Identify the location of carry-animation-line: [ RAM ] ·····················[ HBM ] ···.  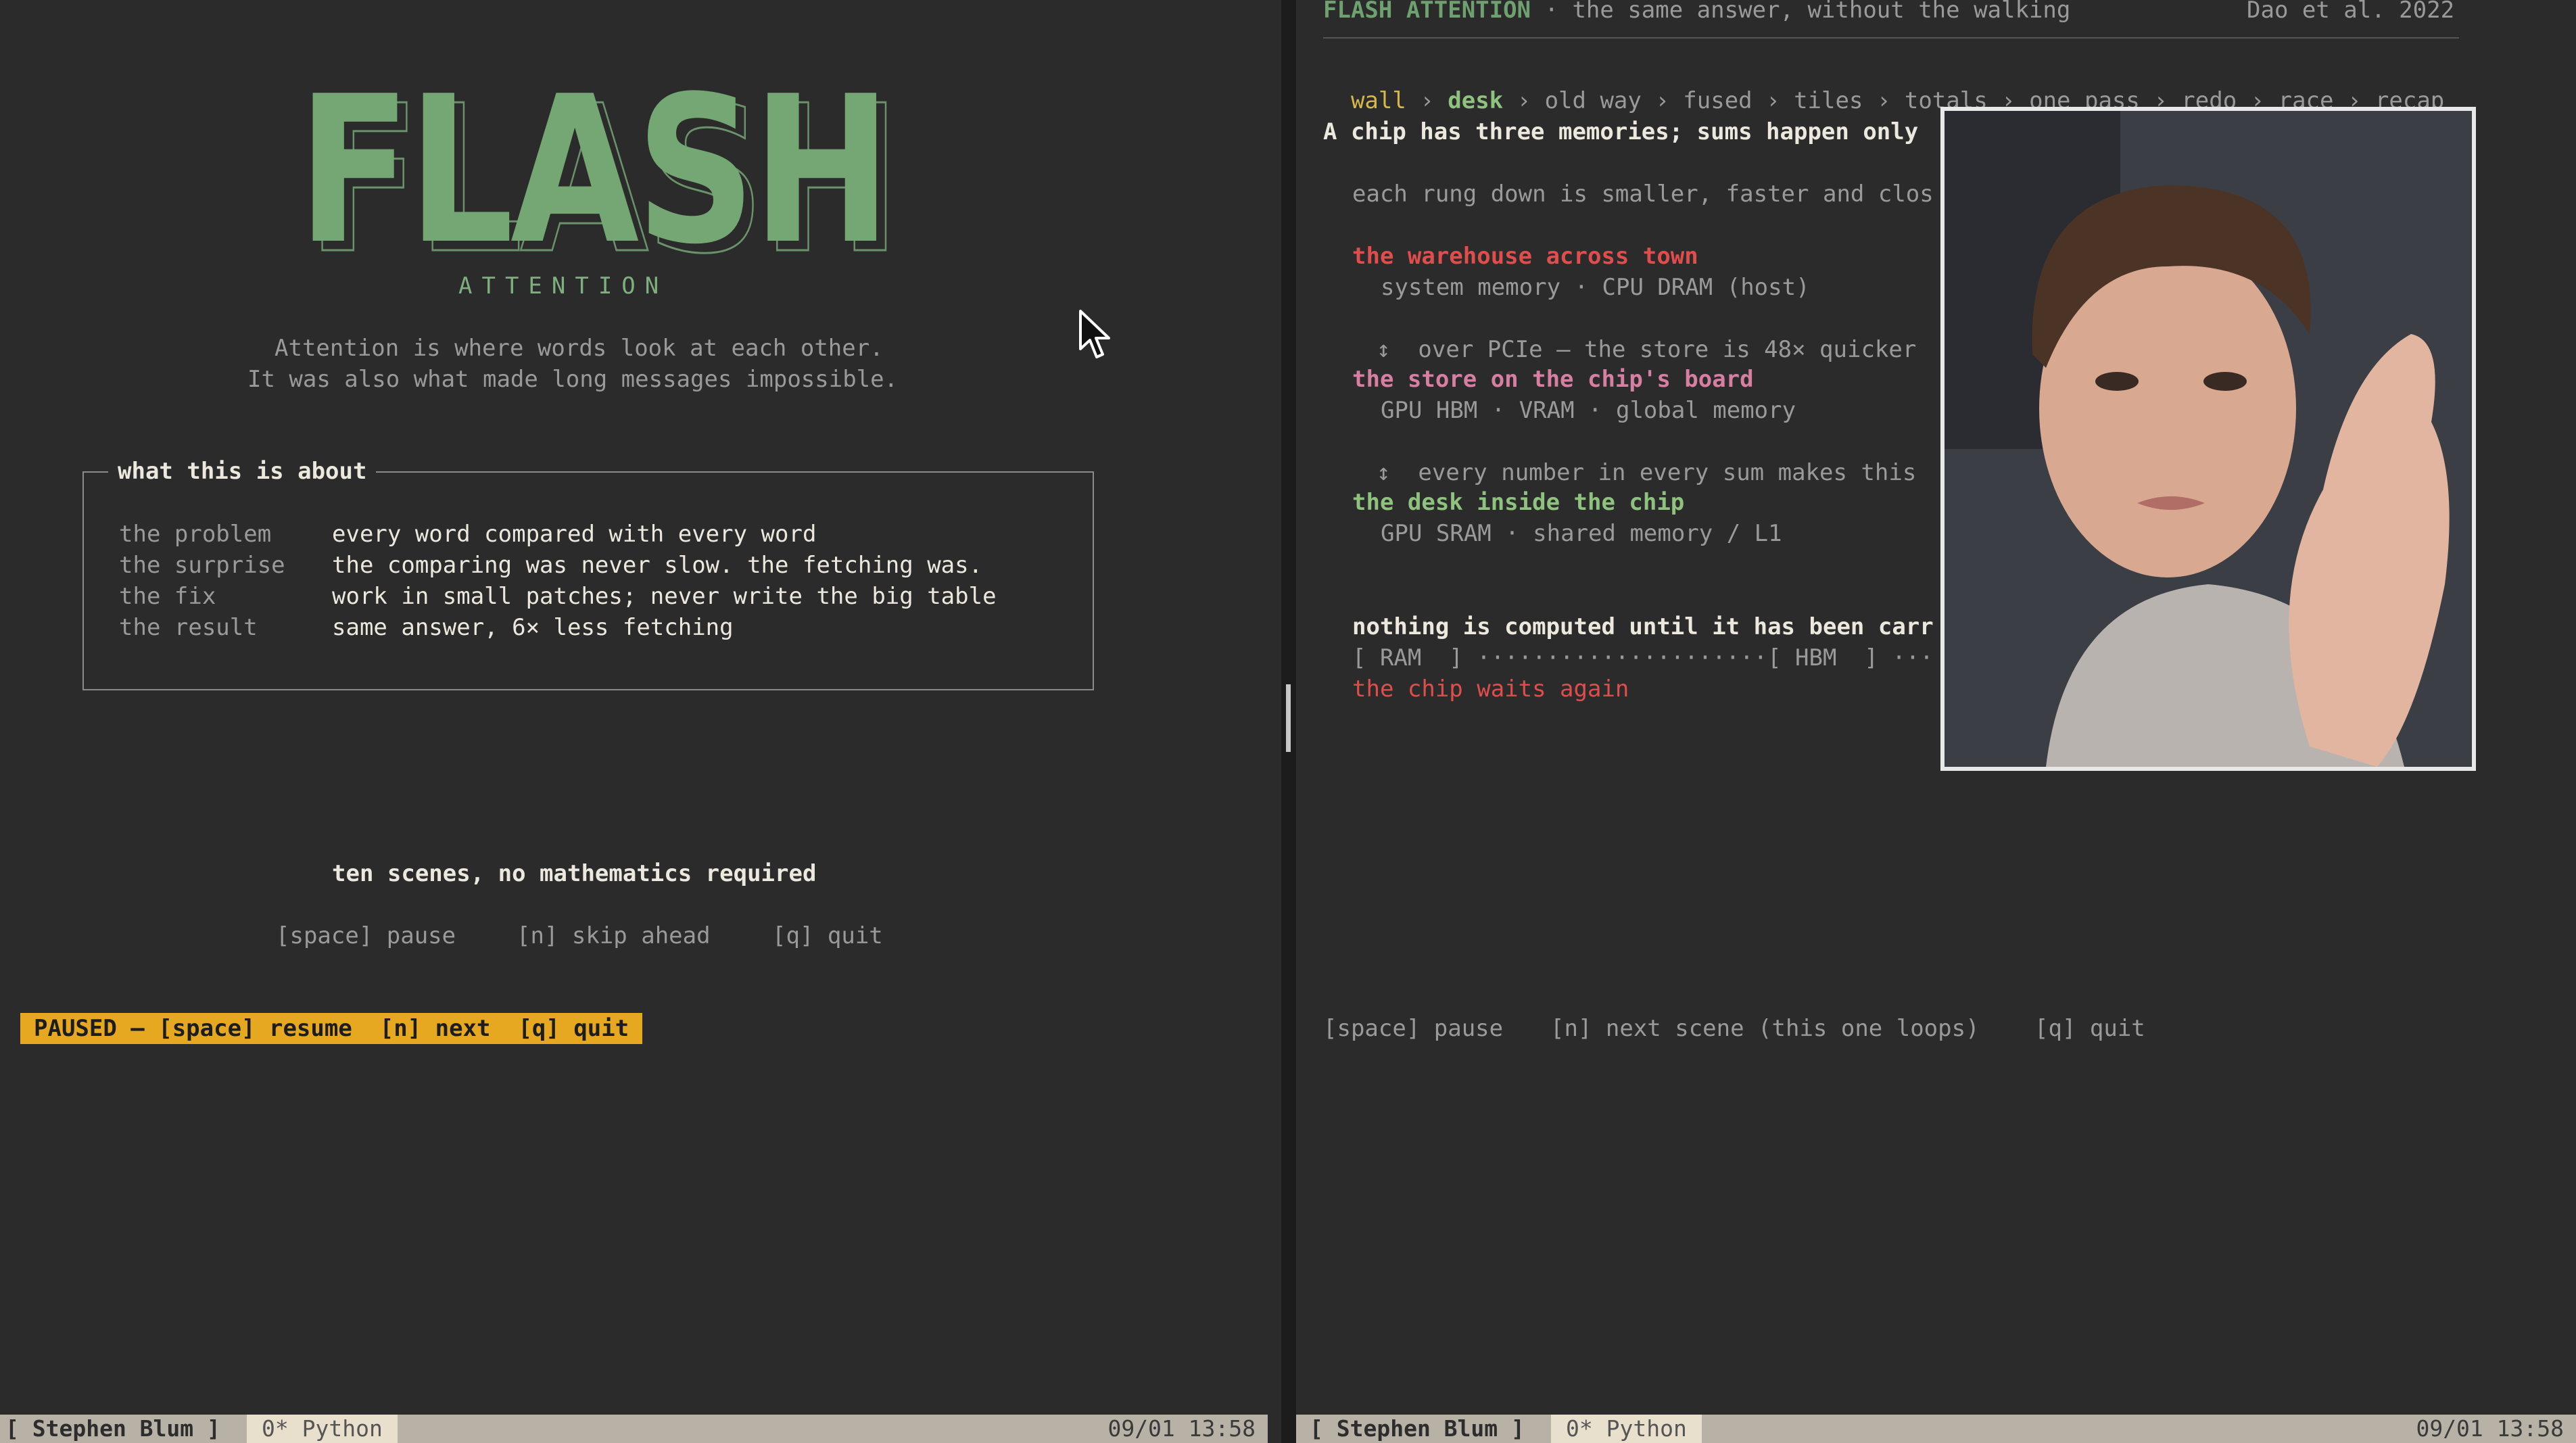
(1643, 657).